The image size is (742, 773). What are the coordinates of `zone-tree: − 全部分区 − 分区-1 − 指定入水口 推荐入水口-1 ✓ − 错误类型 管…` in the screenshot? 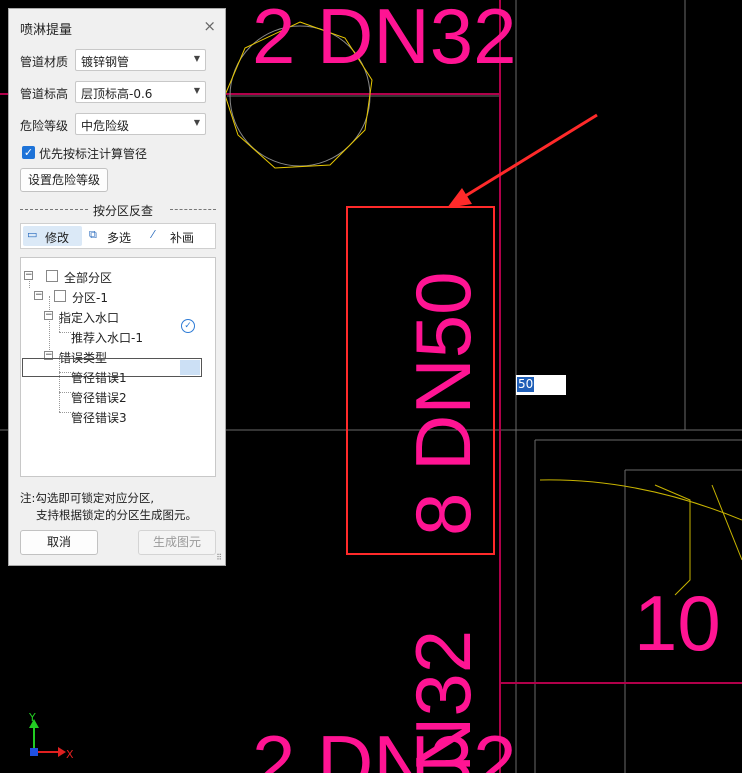 It's located at (118, 367).